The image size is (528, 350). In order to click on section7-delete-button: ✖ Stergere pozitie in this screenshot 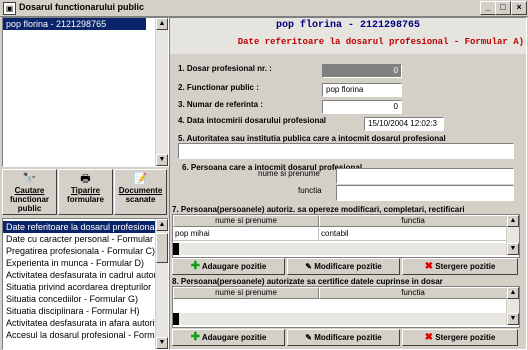, I will do `click(460, 266)`.